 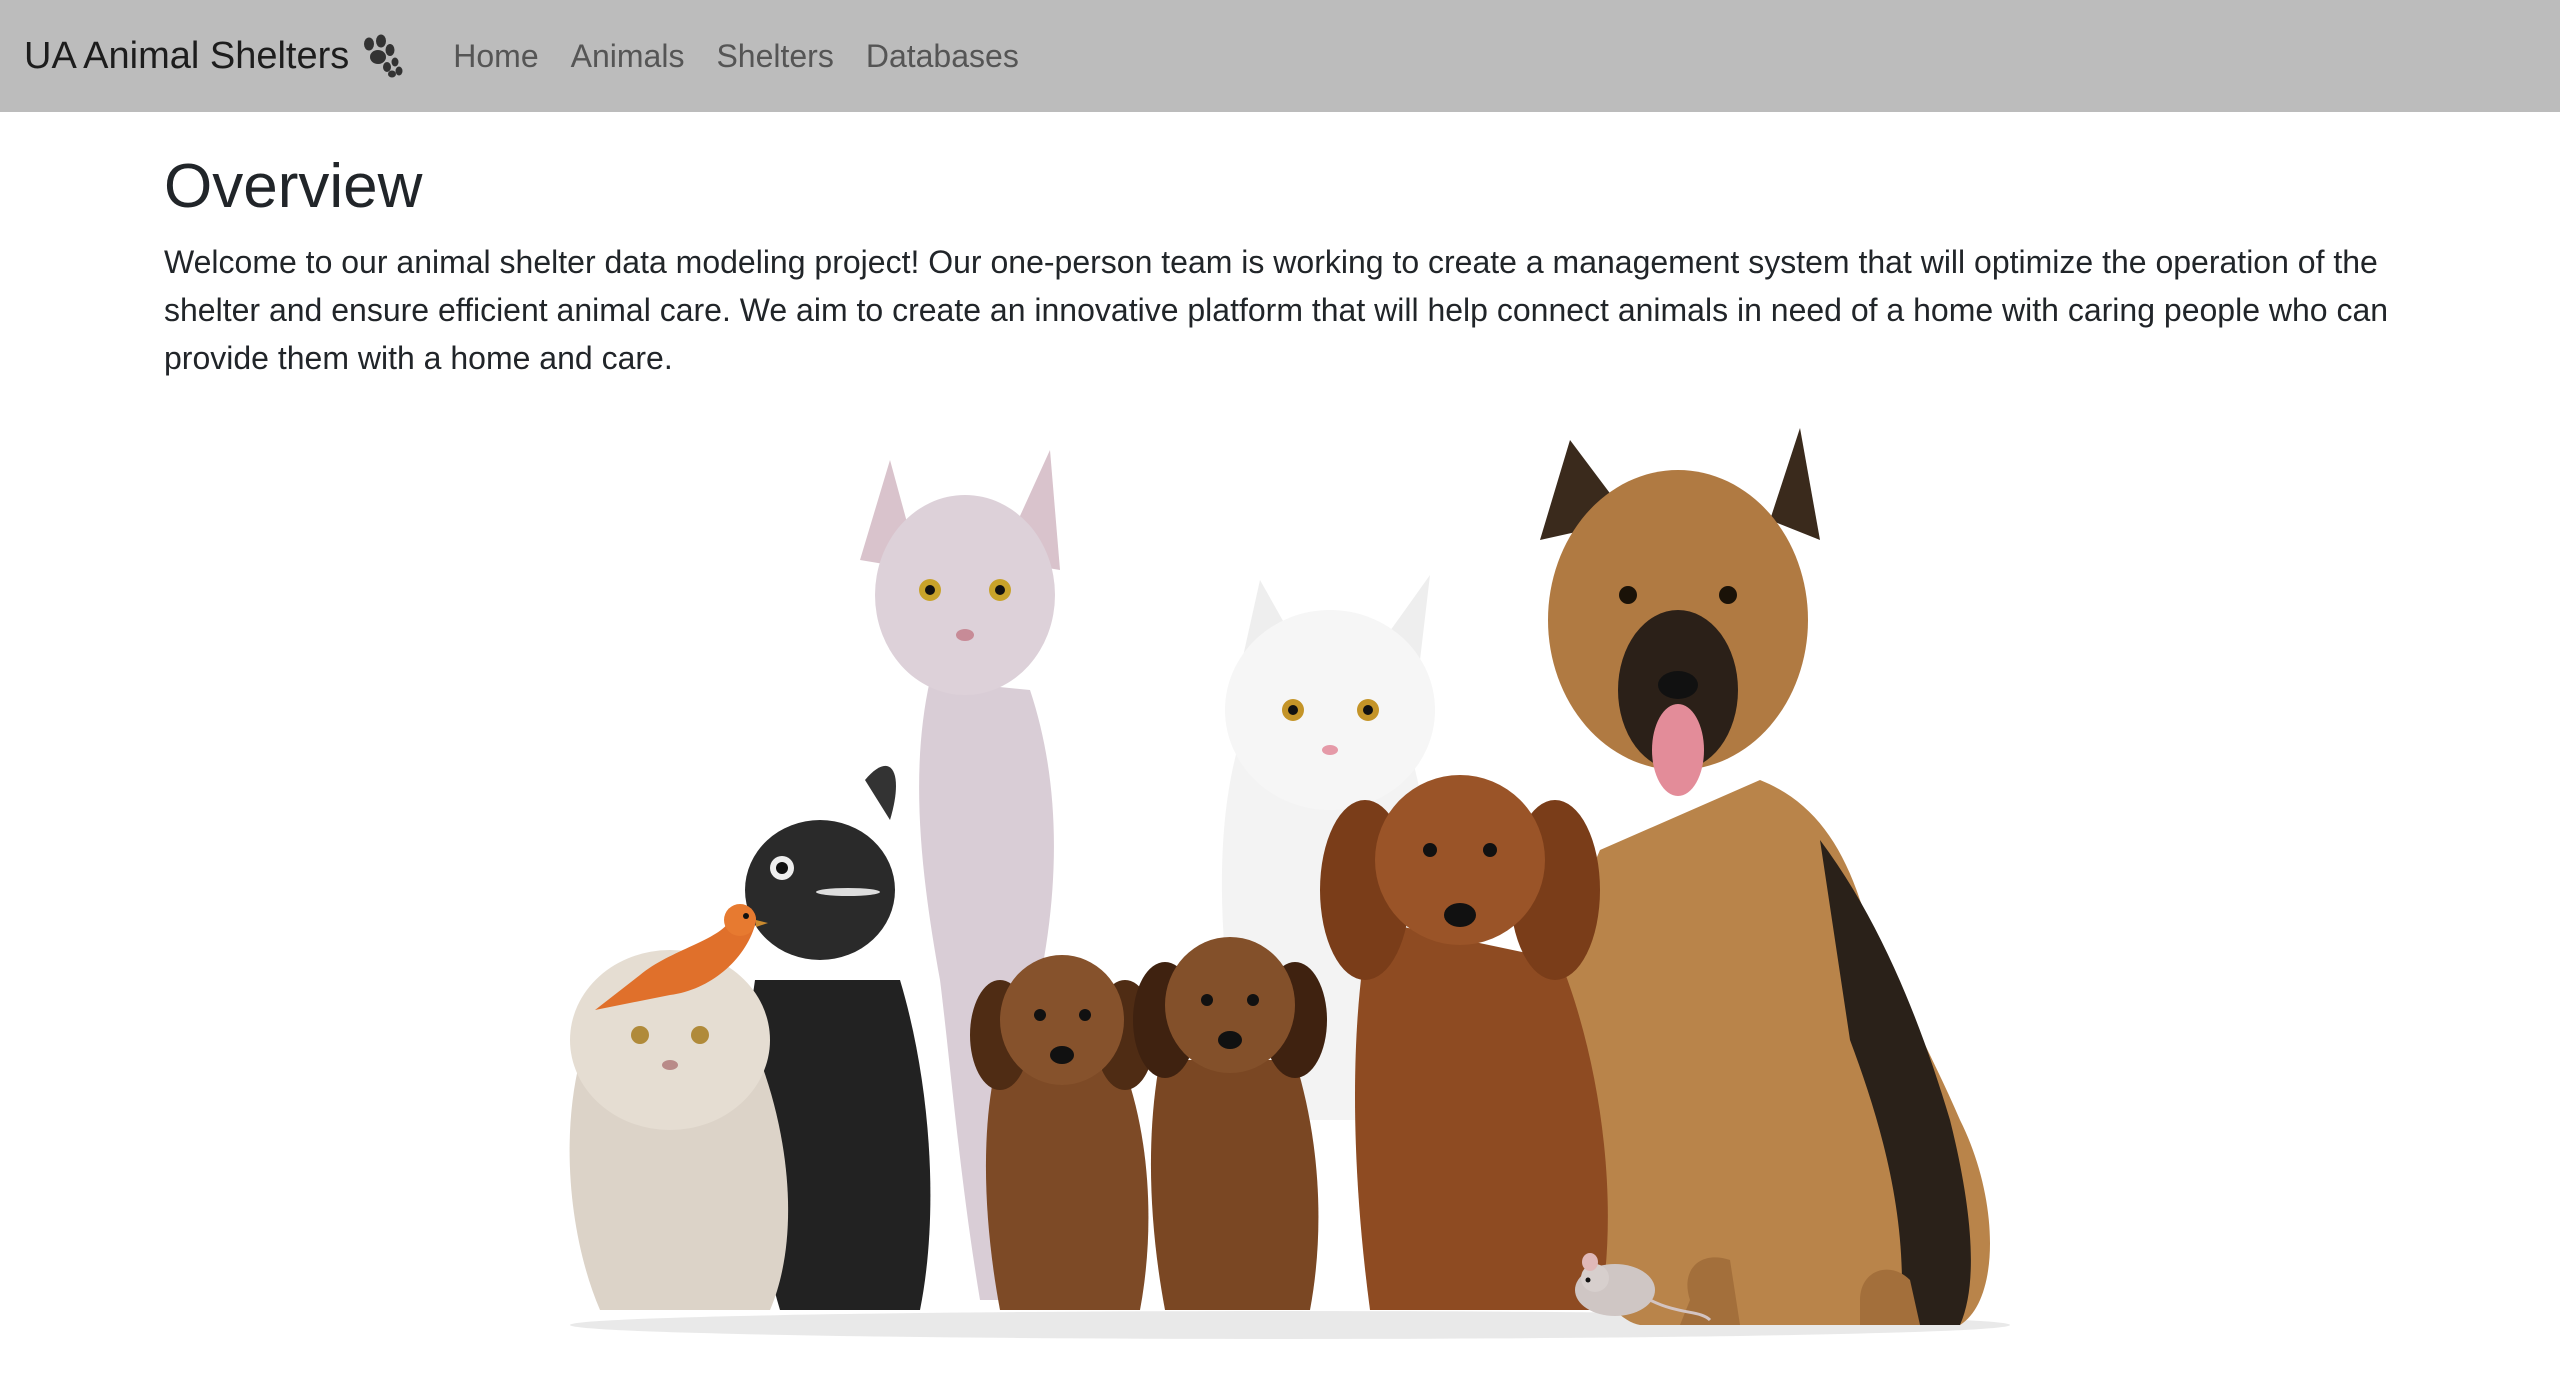 I want to click on paw-icon, so click(x=381, y=56).